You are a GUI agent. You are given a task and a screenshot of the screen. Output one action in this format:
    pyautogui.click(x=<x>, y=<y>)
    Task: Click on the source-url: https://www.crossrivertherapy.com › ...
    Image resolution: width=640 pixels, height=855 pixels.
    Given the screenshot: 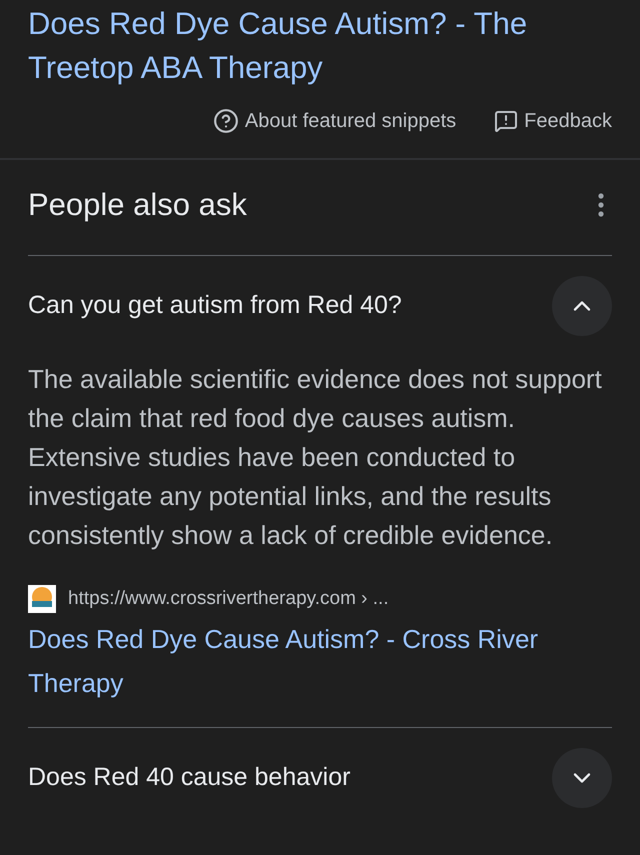 What is the action you would take?
    pyautogui.click(x=228, y=598)
    